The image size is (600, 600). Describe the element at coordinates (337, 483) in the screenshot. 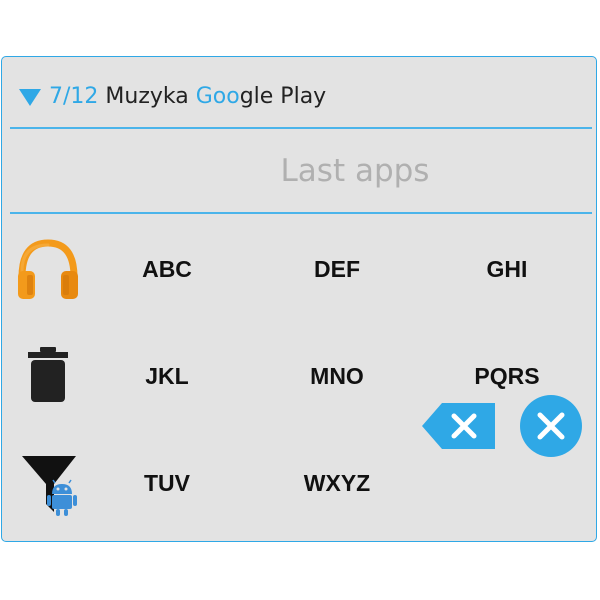

I see `key-wxyz: WXYZ` at that location.